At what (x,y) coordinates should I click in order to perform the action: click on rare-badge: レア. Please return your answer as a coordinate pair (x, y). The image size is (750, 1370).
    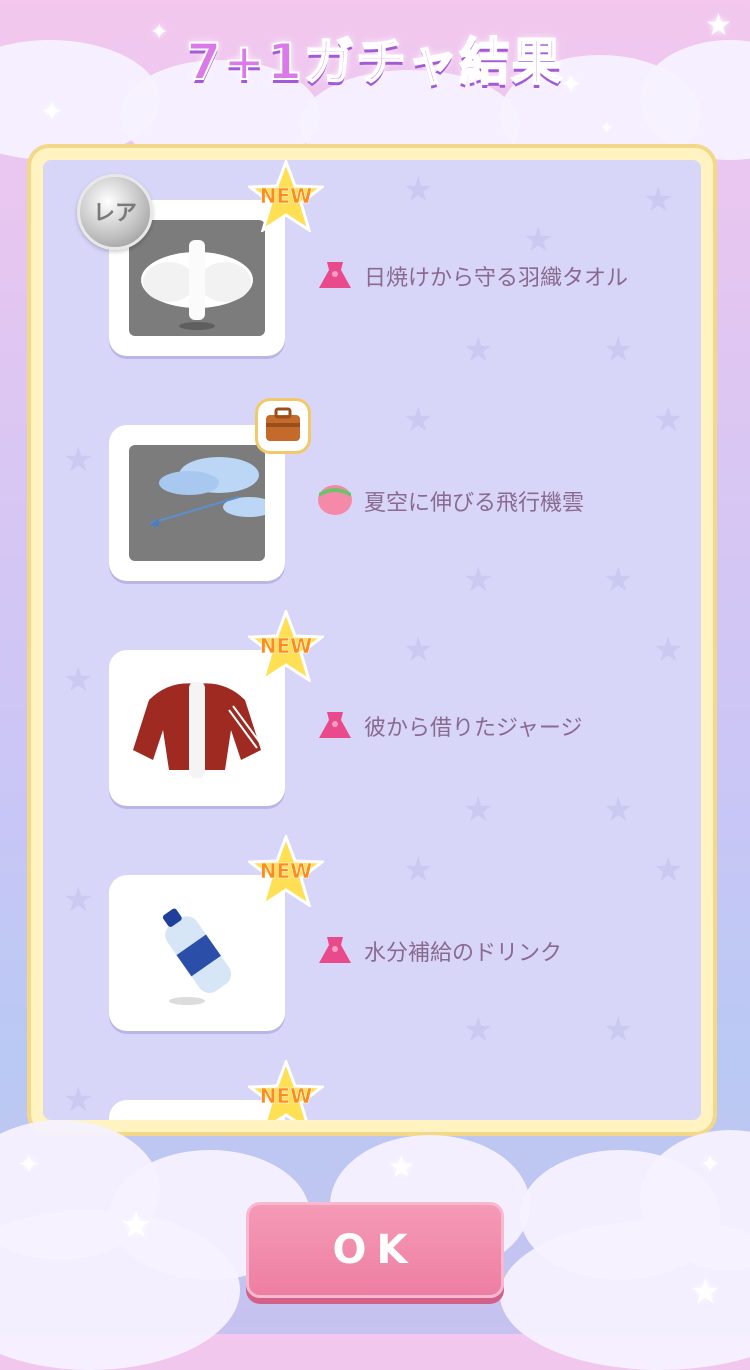
    Looking at the image, I should click on (115, 212).